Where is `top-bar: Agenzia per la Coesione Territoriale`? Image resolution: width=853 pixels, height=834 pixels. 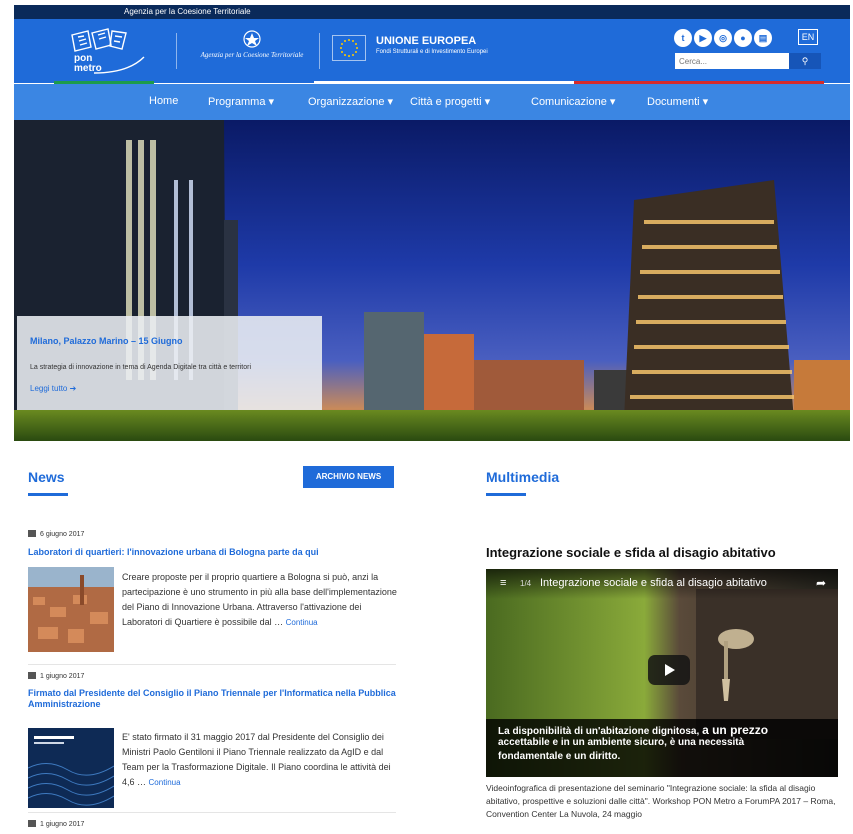 top-bar: Agenzia per la Coesione Territoriale is located at coordinates (432, 12).